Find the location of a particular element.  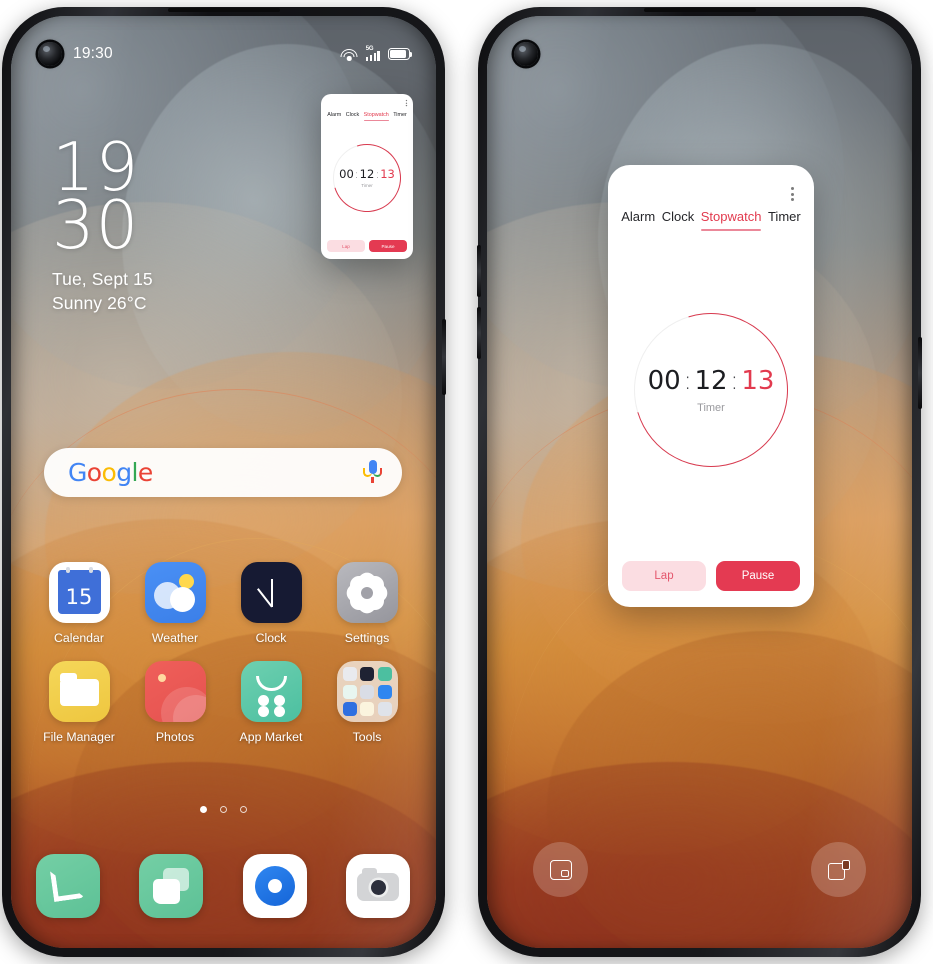

dock is located at coordinates (223, 886).